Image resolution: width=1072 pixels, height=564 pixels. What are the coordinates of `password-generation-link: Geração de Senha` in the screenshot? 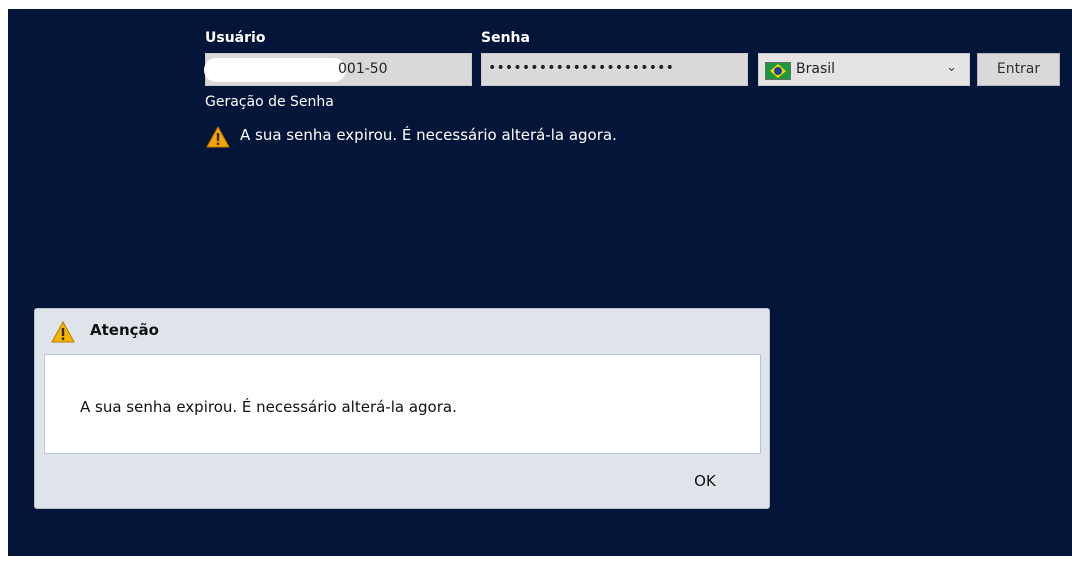 It's located at (269, 102).